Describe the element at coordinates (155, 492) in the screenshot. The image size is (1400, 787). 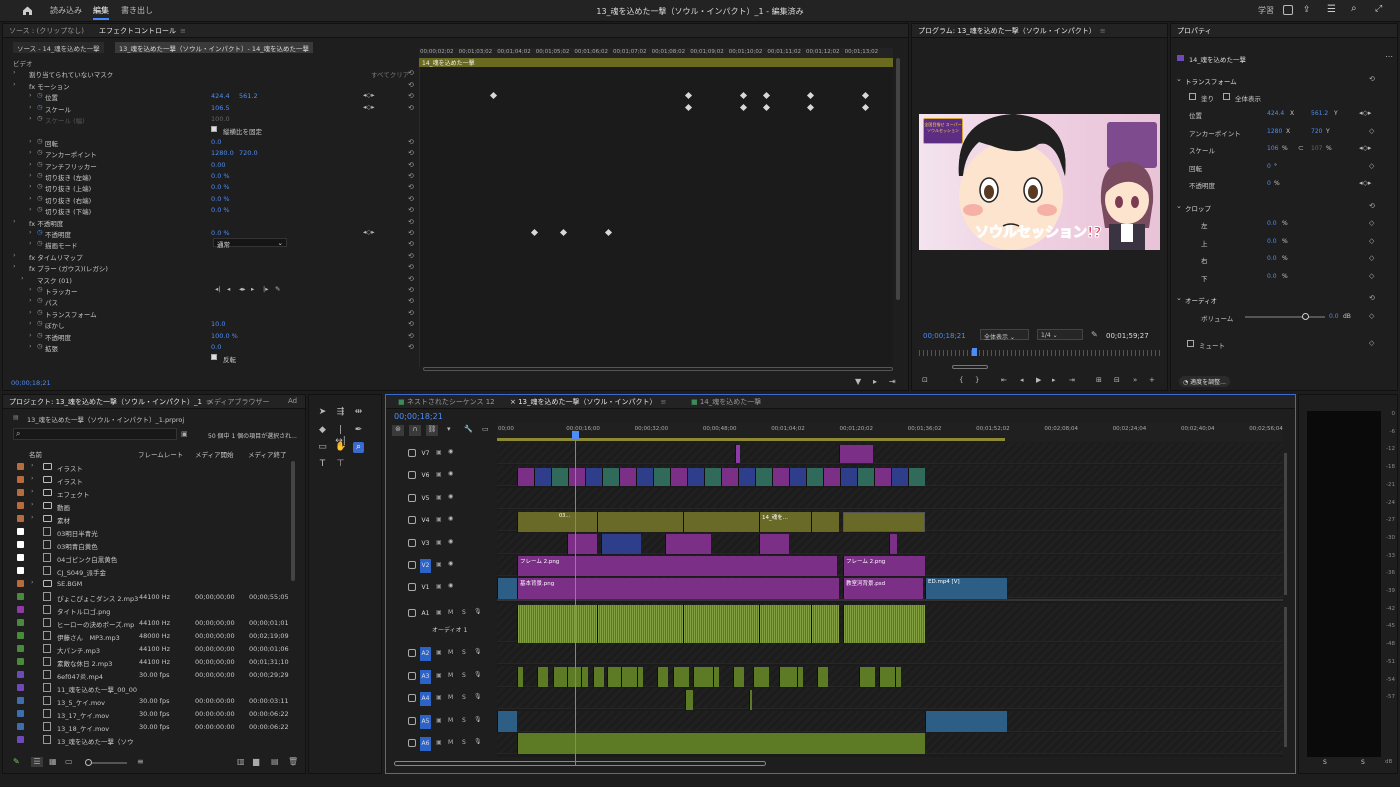
I see `project-item: › エフェクト` at that location.